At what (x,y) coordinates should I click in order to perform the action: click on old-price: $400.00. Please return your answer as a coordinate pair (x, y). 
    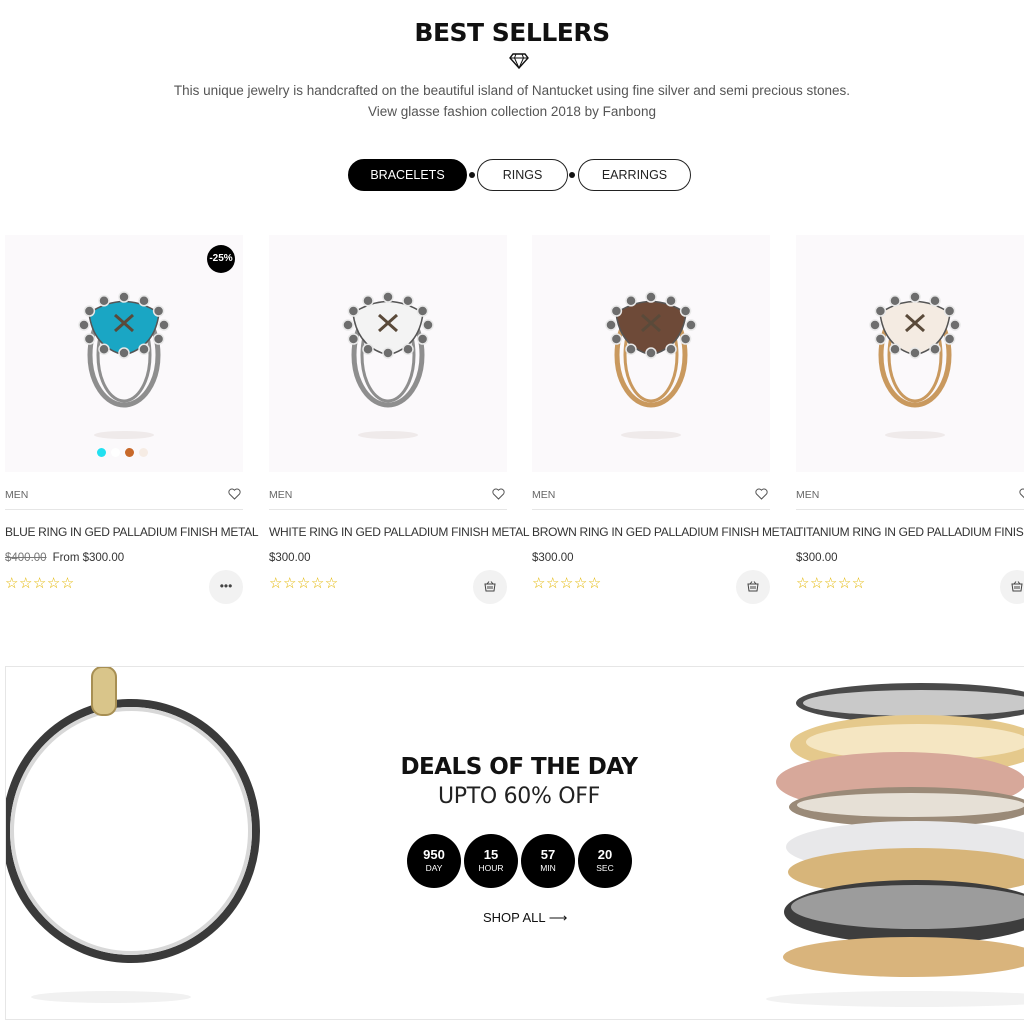
    Looking at the image, I should click on (26, 558).